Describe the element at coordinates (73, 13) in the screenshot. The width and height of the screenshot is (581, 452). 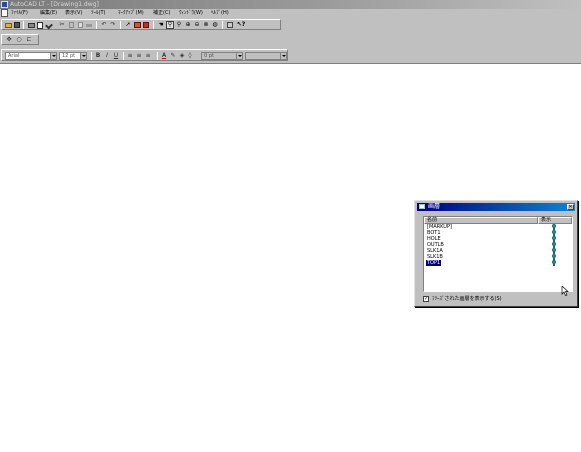
I see `menu-view: 表示(V)` at that location.